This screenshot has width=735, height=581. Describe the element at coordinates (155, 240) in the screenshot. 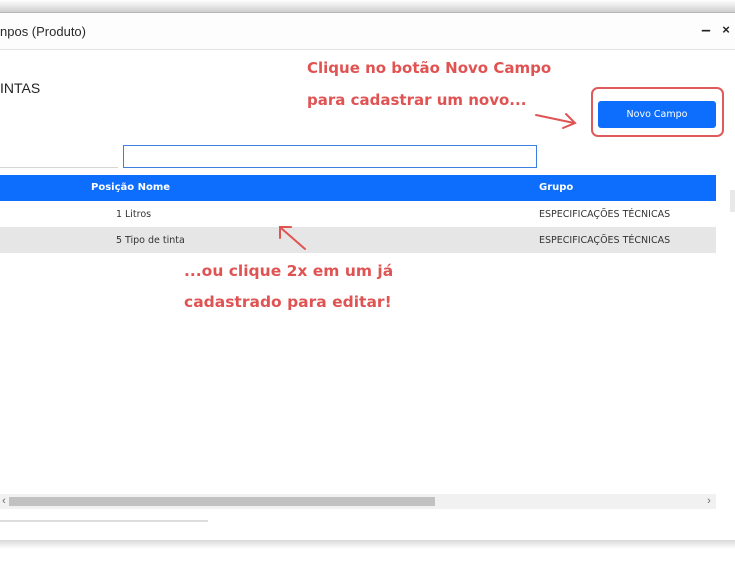

I see `cell-nome: Tipo de tinta` at that location.